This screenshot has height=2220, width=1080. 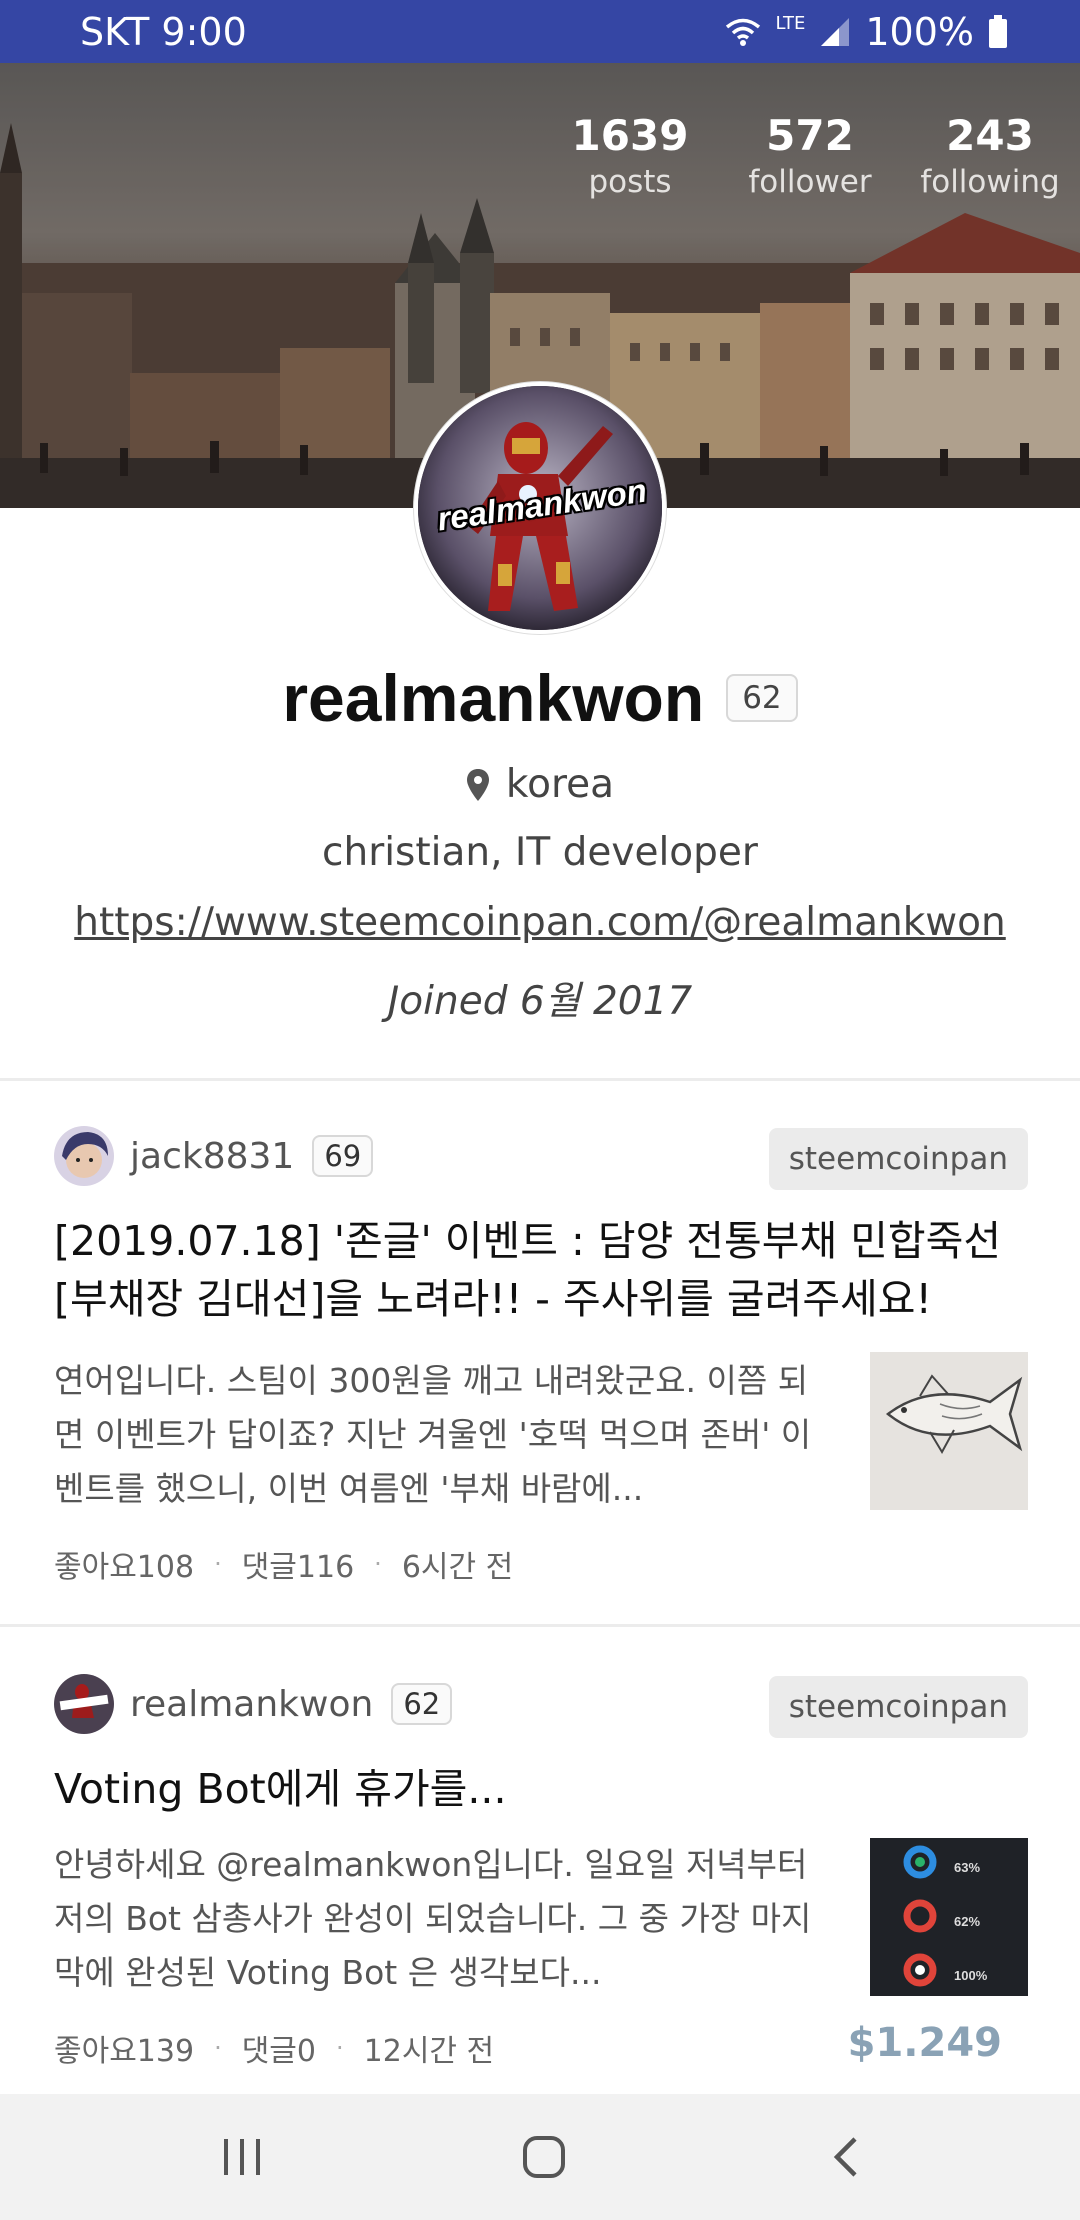 I want to click on signal-icon, so click(x=835, y=32).